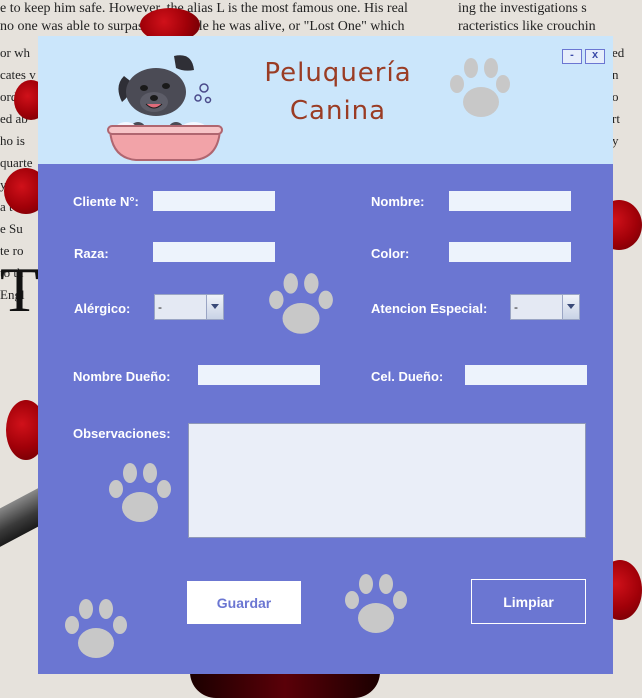  What do you see at coordinates (102, 308) in the screenshot?
I see `alergico-label: Alérgico:` at bounding box center [102, 308].